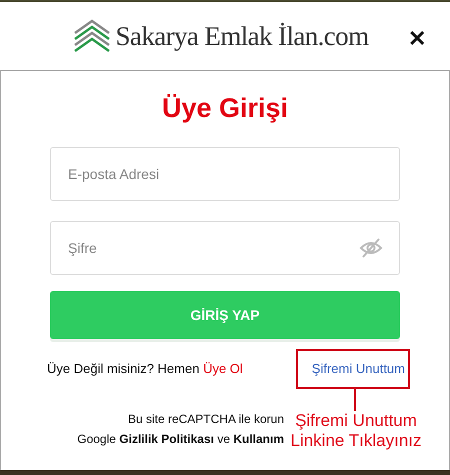  What do you see at coordinates (417, 39) in the screenshot?
I see `close-button: ✕` at bounding box center [417, 39].